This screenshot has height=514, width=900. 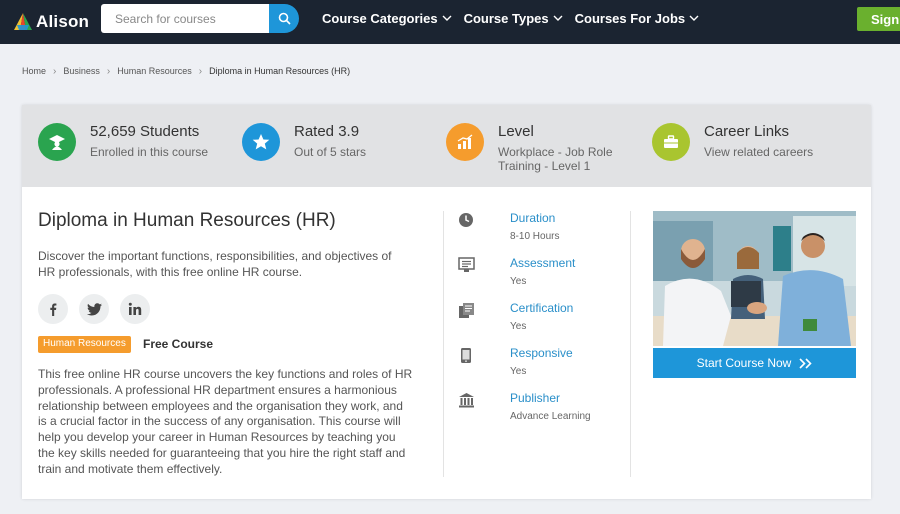 I want to click on nav-link-label: Course Types, so click(x=506, y=18).